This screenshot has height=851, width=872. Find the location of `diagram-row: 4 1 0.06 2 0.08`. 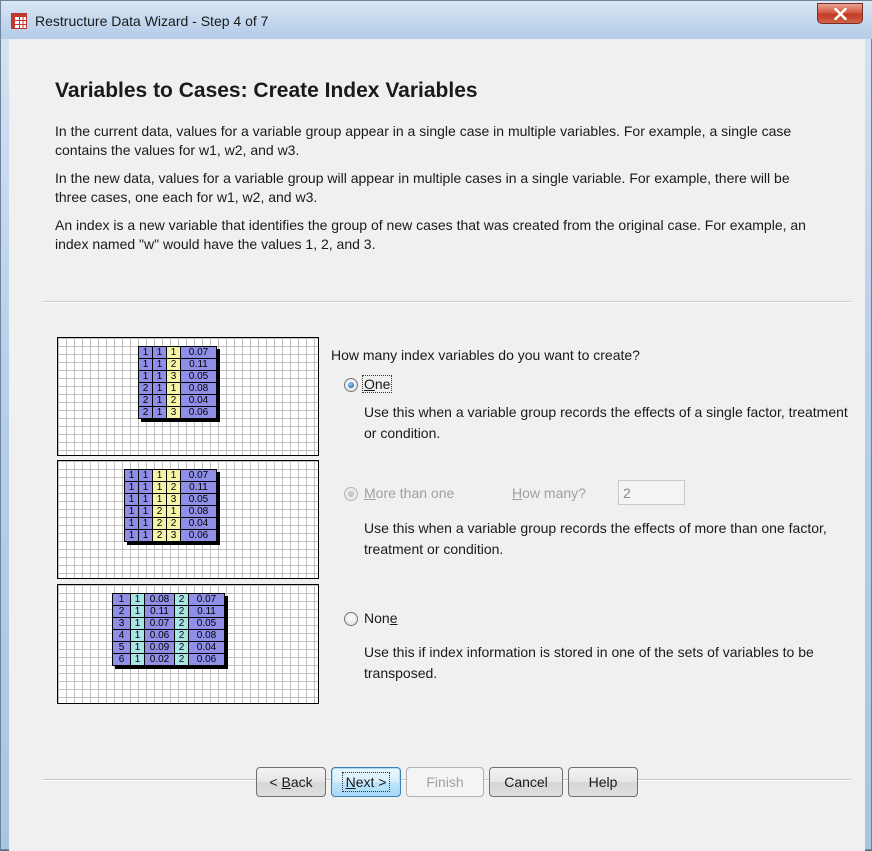

diagram-row: 4 1 0.06 2 0.08 is located at coordinates (168, 635).